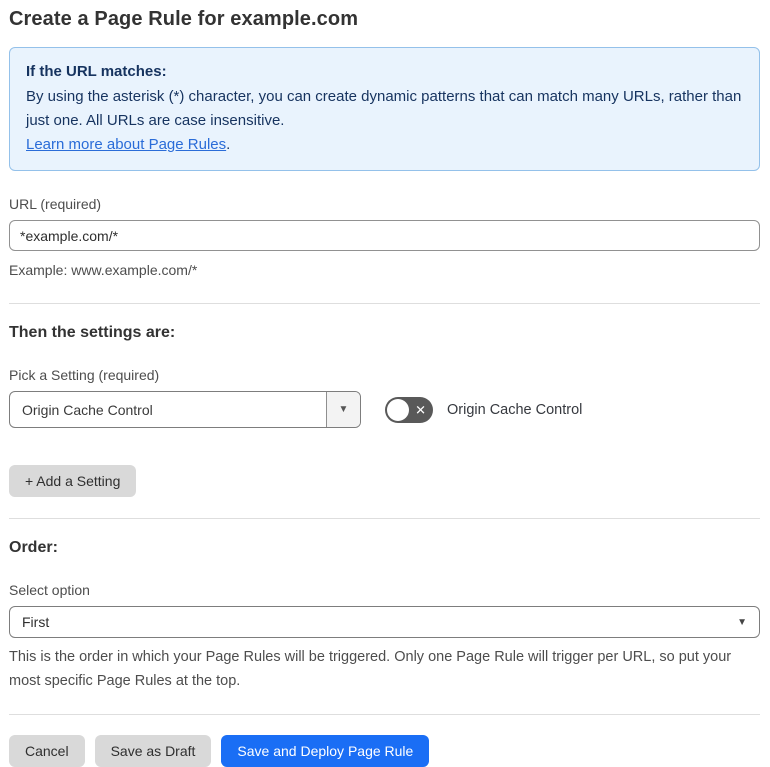  Describe the element at coordinates (384, 622) in the screenshot. I see `order-select: First ▼` at that location.